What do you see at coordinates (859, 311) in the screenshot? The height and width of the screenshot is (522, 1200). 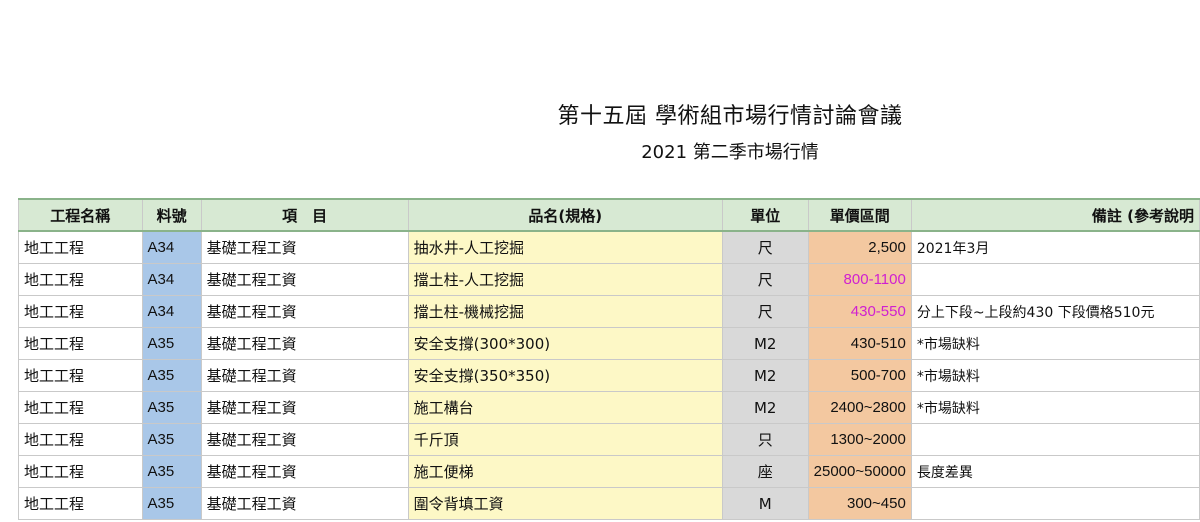 I see `price-cell: 430-550` at bounding box center [859, 311].